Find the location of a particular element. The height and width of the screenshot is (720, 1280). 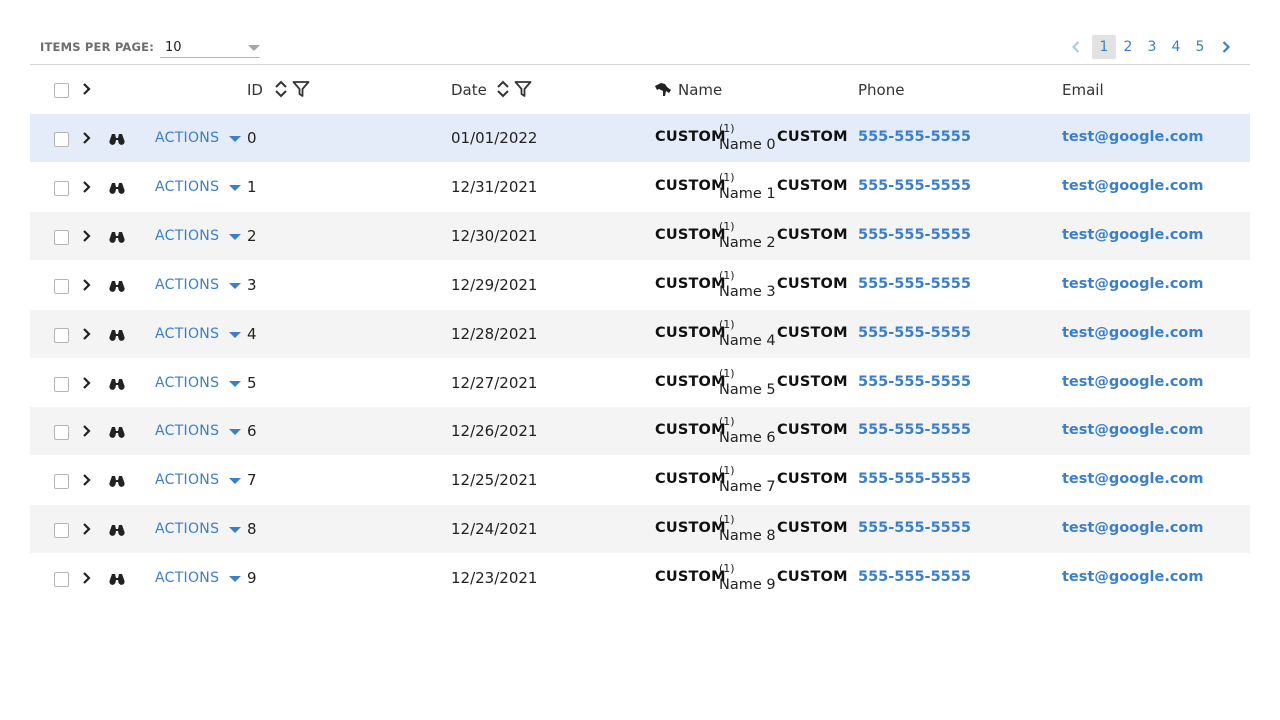

page-button-2: 2 is located at coordinates (1128, 47).